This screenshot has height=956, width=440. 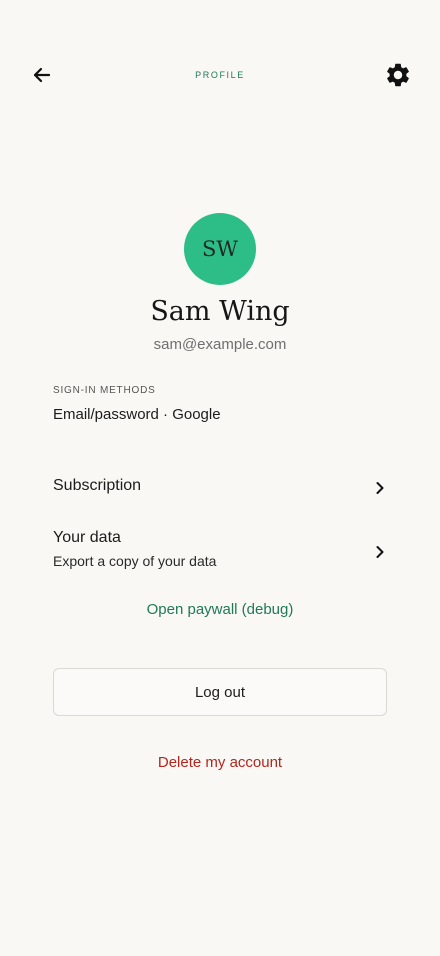 I want to click on logout-button: Log out, so click(x=220, y=692).